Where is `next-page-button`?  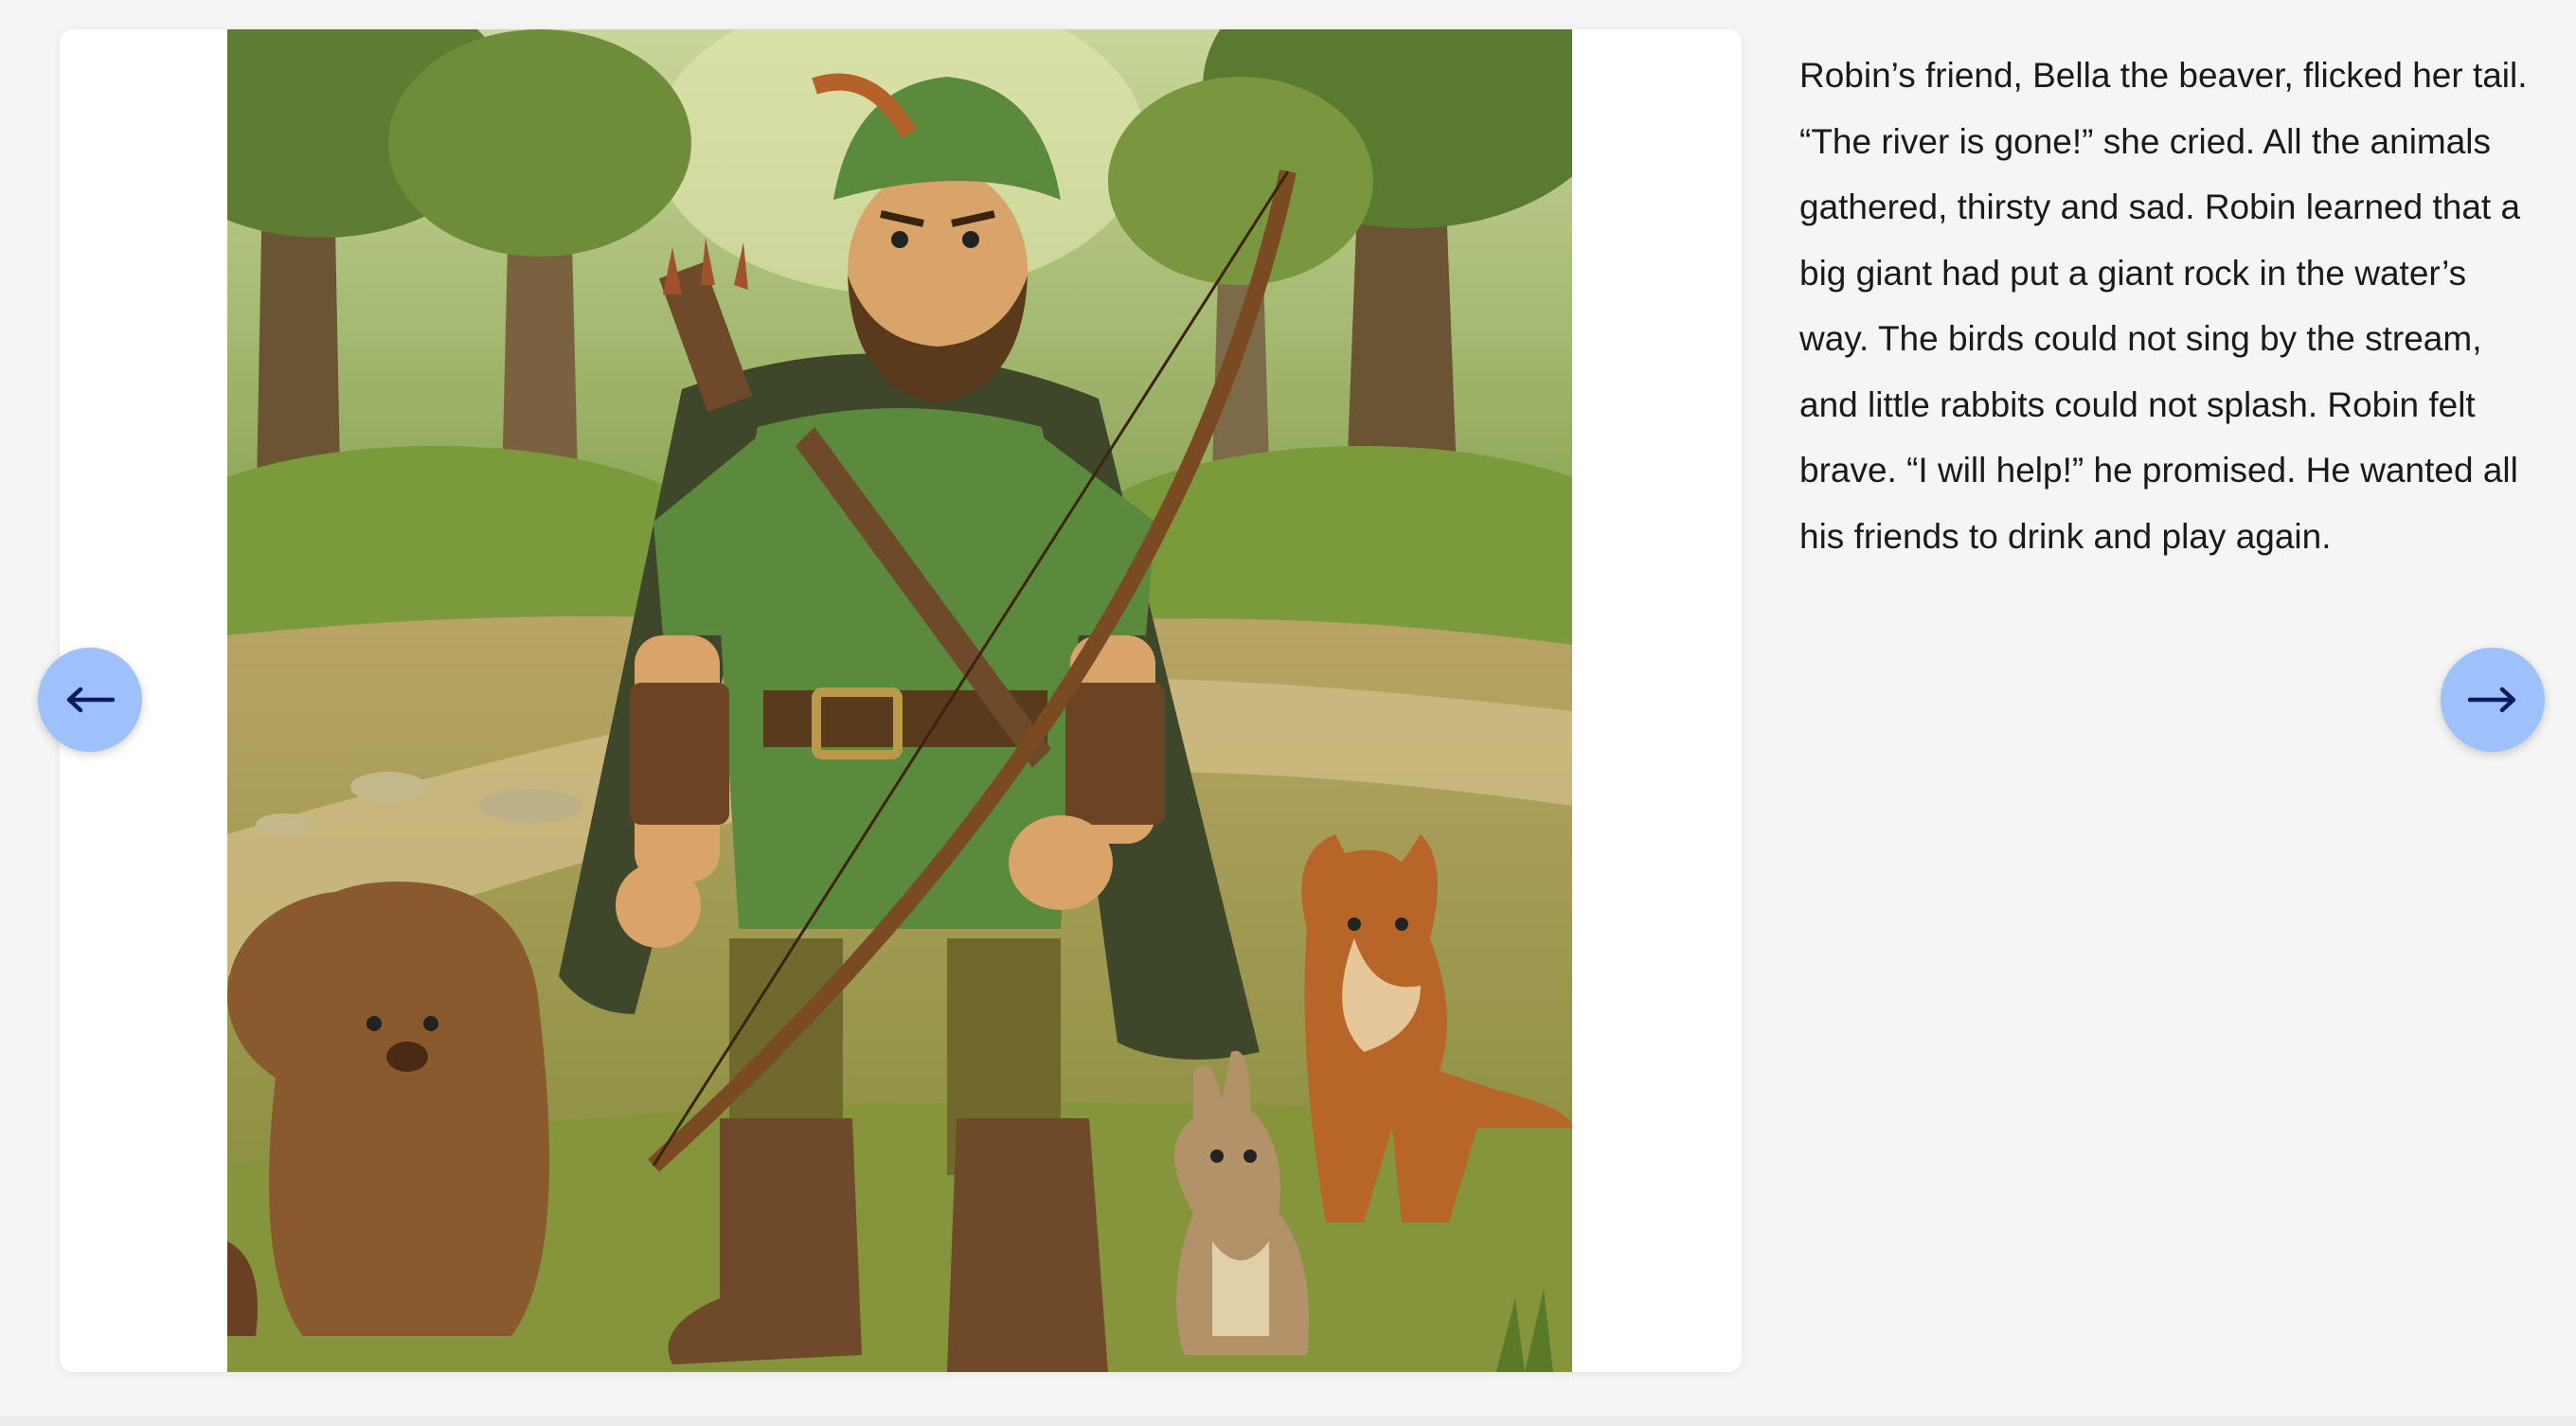 next-page-button is located at coordinates (2493, 700).